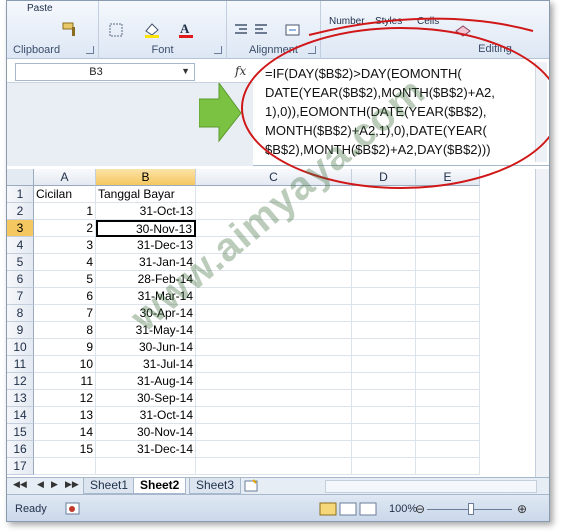  Describe the element at coordinates (384, 364) in the screenshot. I see `cell-d11` at that location.